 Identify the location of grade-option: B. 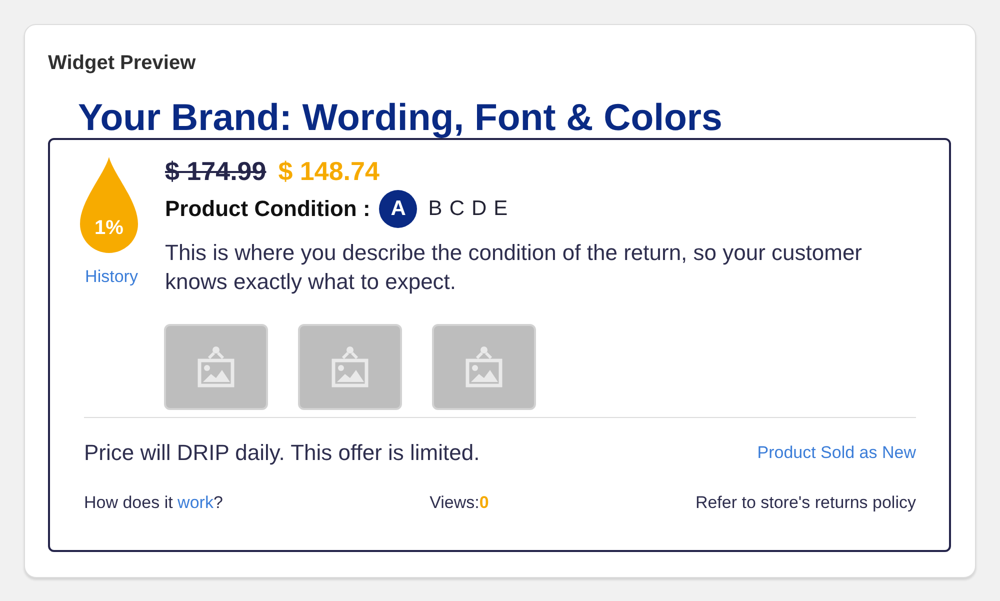
(435, 209).